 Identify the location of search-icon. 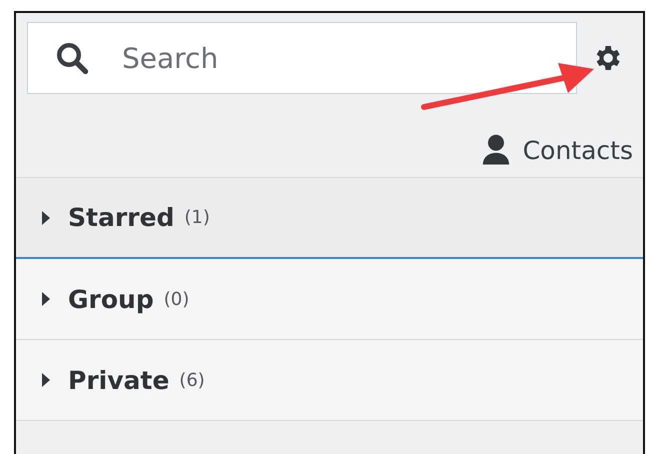
(72, 58).